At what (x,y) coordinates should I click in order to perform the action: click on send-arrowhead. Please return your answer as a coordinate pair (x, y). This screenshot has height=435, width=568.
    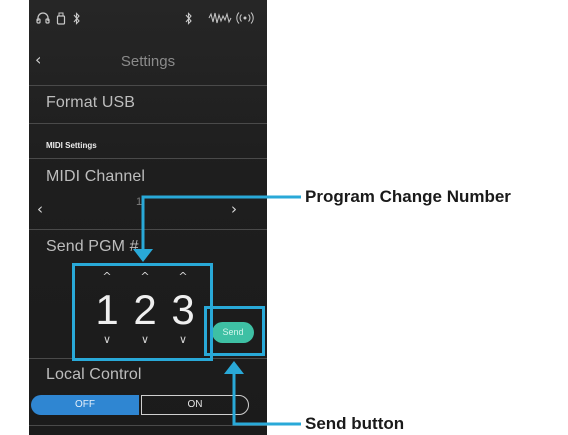
    Looking at the image, I should click on (234, 367).